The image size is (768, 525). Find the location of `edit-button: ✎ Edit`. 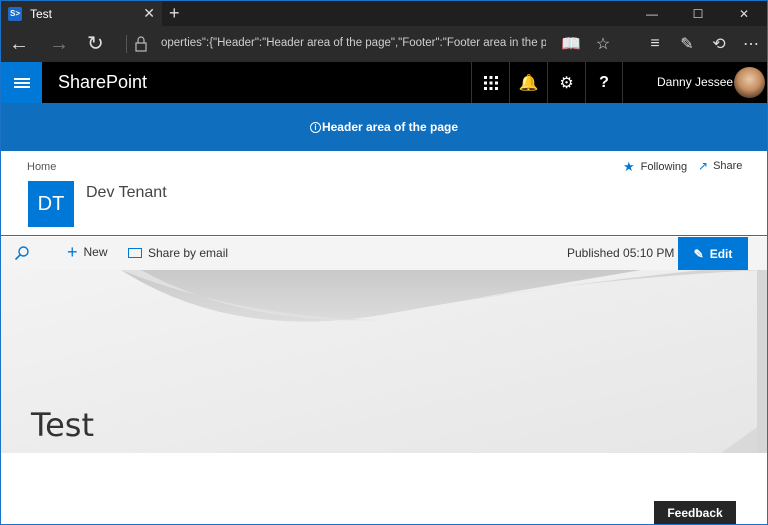

edit-button: ✎ Edit is located at coordinates (713, 253).